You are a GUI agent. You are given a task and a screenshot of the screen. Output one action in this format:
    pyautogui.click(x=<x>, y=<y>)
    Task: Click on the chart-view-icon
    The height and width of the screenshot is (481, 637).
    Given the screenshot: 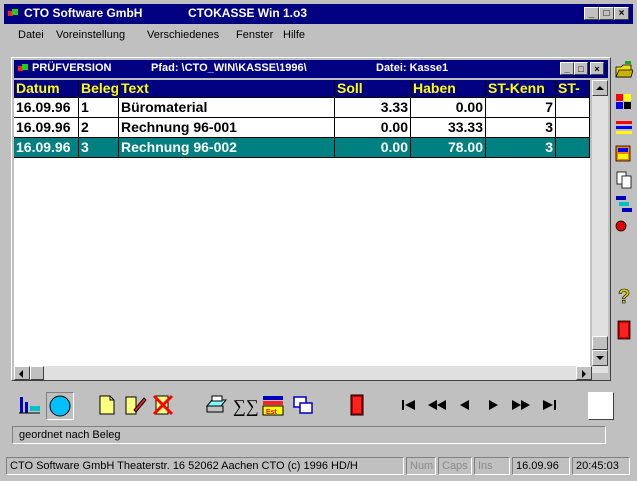 What is the action you would take?
    pyautogui.click(x=30, y=406)
    